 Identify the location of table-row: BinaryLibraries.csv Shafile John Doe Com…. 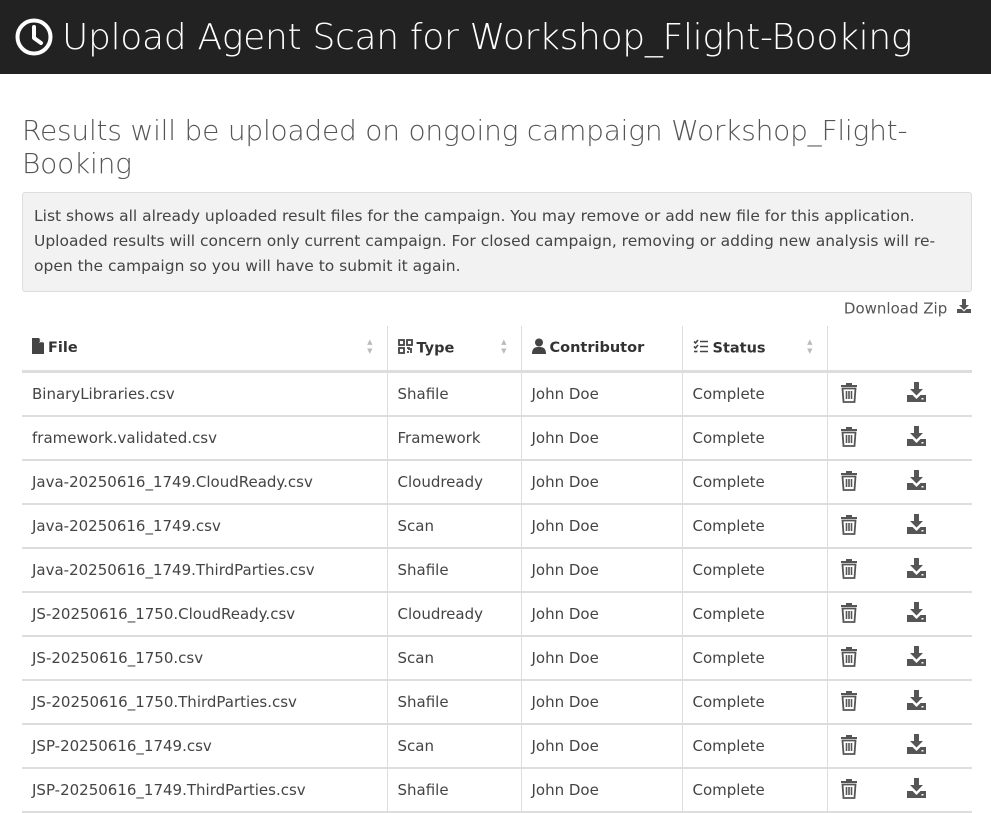
(497, 394).